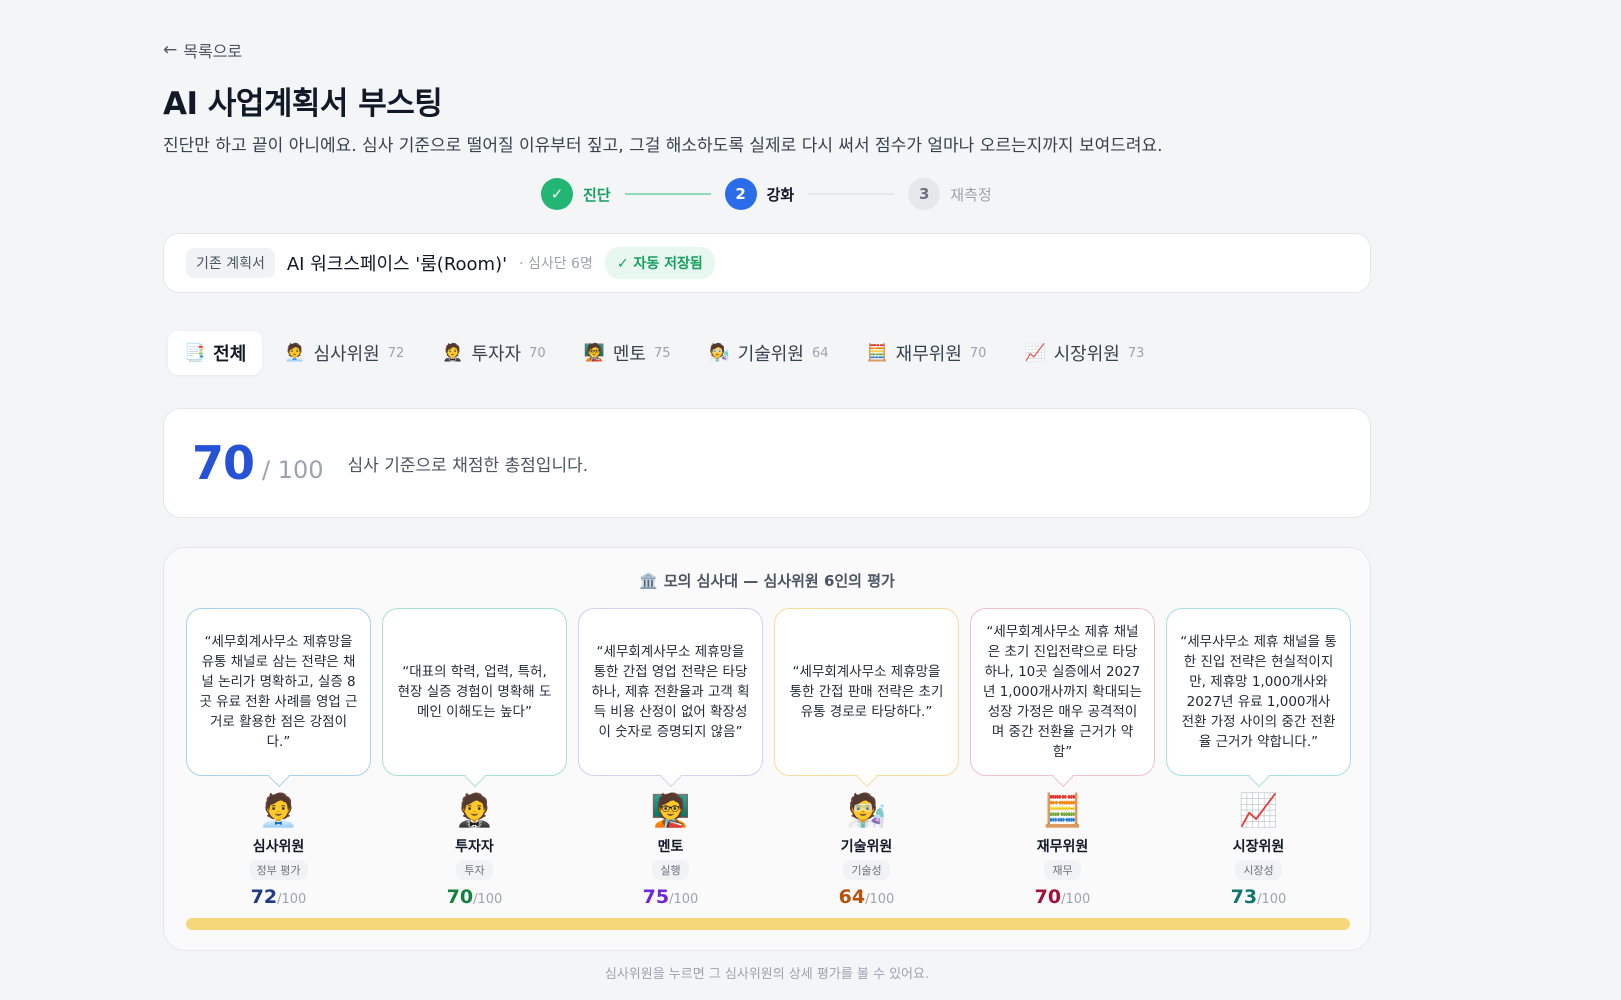  I want to click on total-score-card: 70 / 100 심사 기준으로 채점한 총점입니다., so click(767, 463).